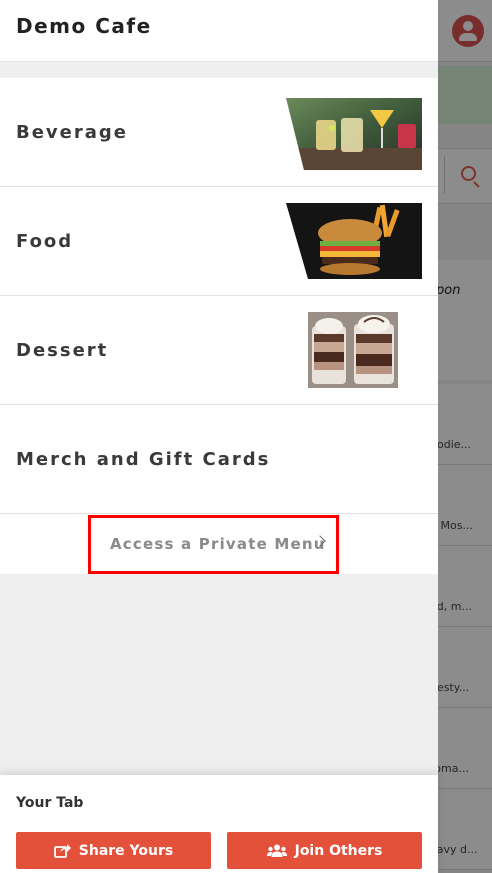 Image resolution: width=492 pixels, height=873 pixels. What do you see at coordinates (219, 350) in the screenshot?
I see `category-dessert: Dessert` at bounding box center [219, 350].